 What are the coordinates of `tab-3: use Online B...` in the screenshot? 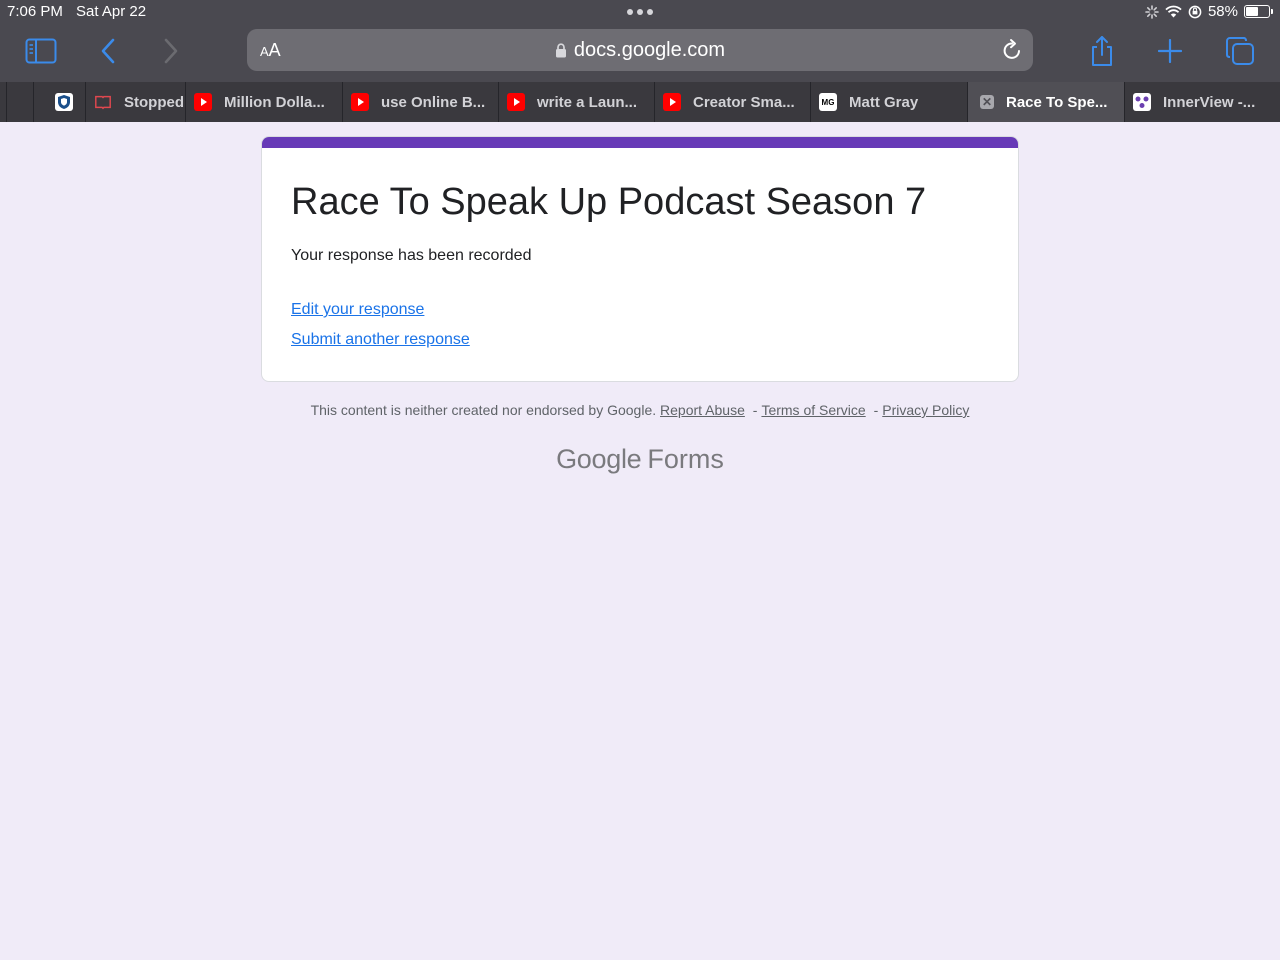 It's located at (420, 102).